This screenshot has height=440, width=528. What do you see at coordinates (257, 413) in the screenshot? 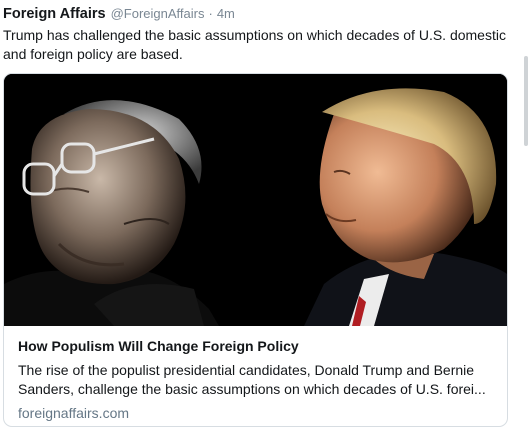
I see `card-domain: foreignaffairs.com` at bounding box center [257, 413].